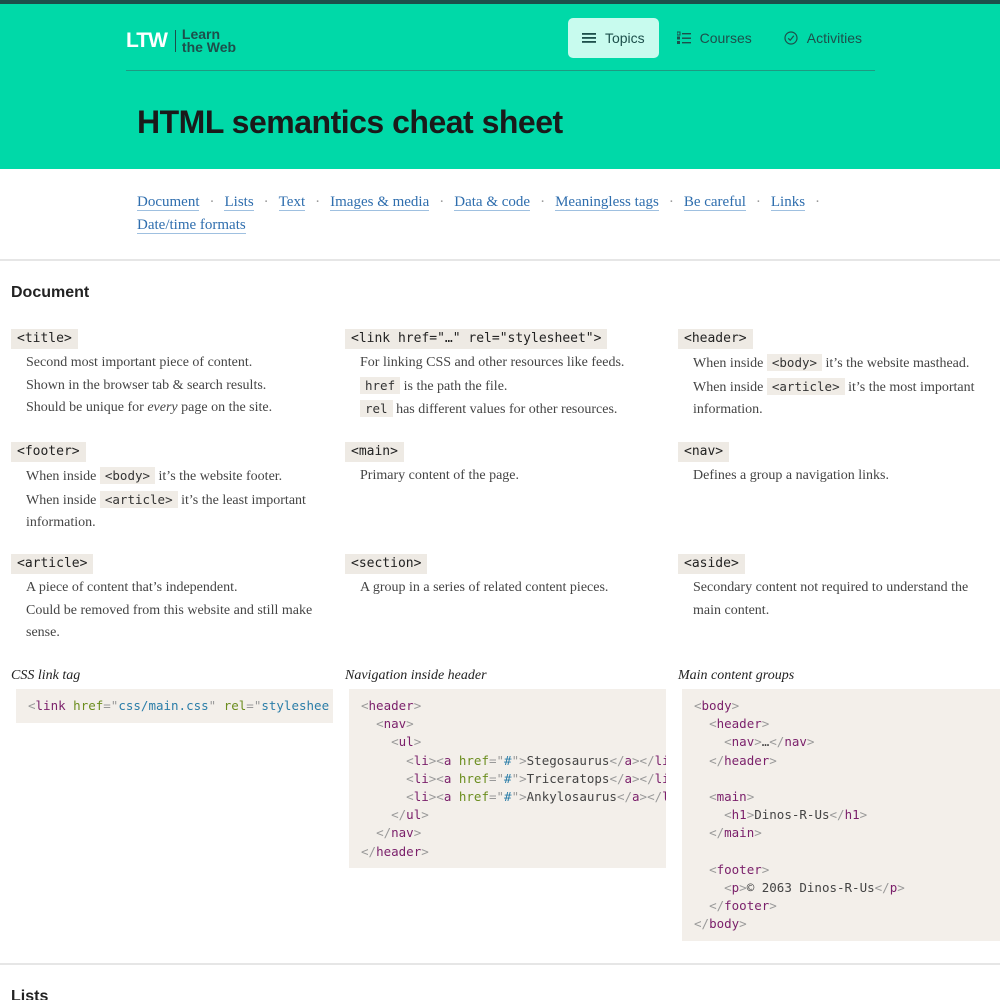  Describe the element at coordinates (191, 225) in the screenshot. I see `toc-link-date-time-formats: Date/time formats` at that location.